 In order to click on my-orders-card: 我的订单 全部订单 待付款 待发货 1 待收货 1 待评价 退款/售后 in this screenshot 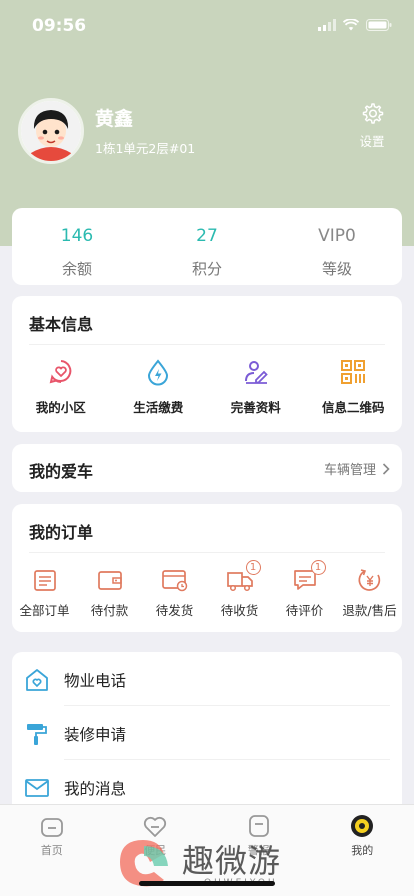, I will do `click(207, 568)`.